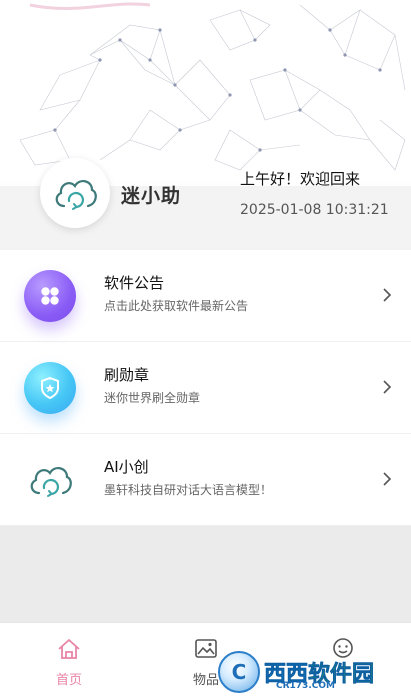  Describe the element at coordinates (151, 196) in the screenshot. I see `app-name: 迷小助` at that location.